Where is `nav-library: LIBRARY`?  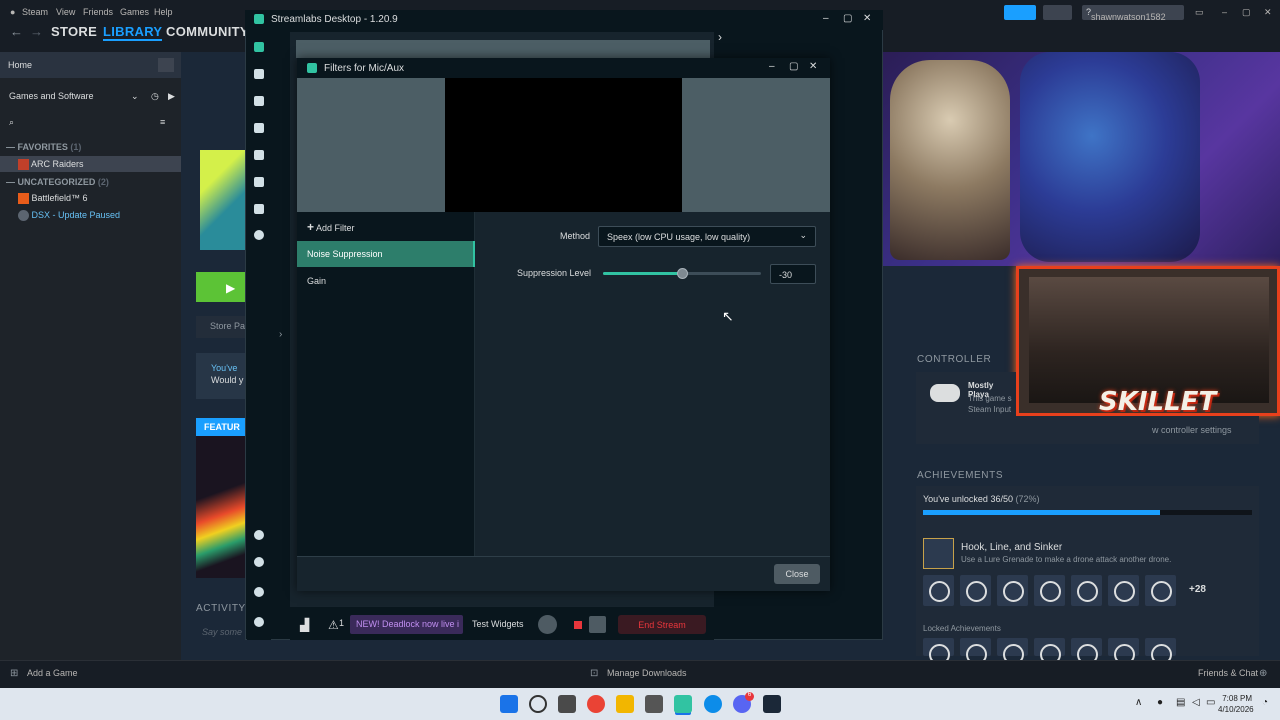 nav-library: LIBRARY is located at coordinates (133, 32).